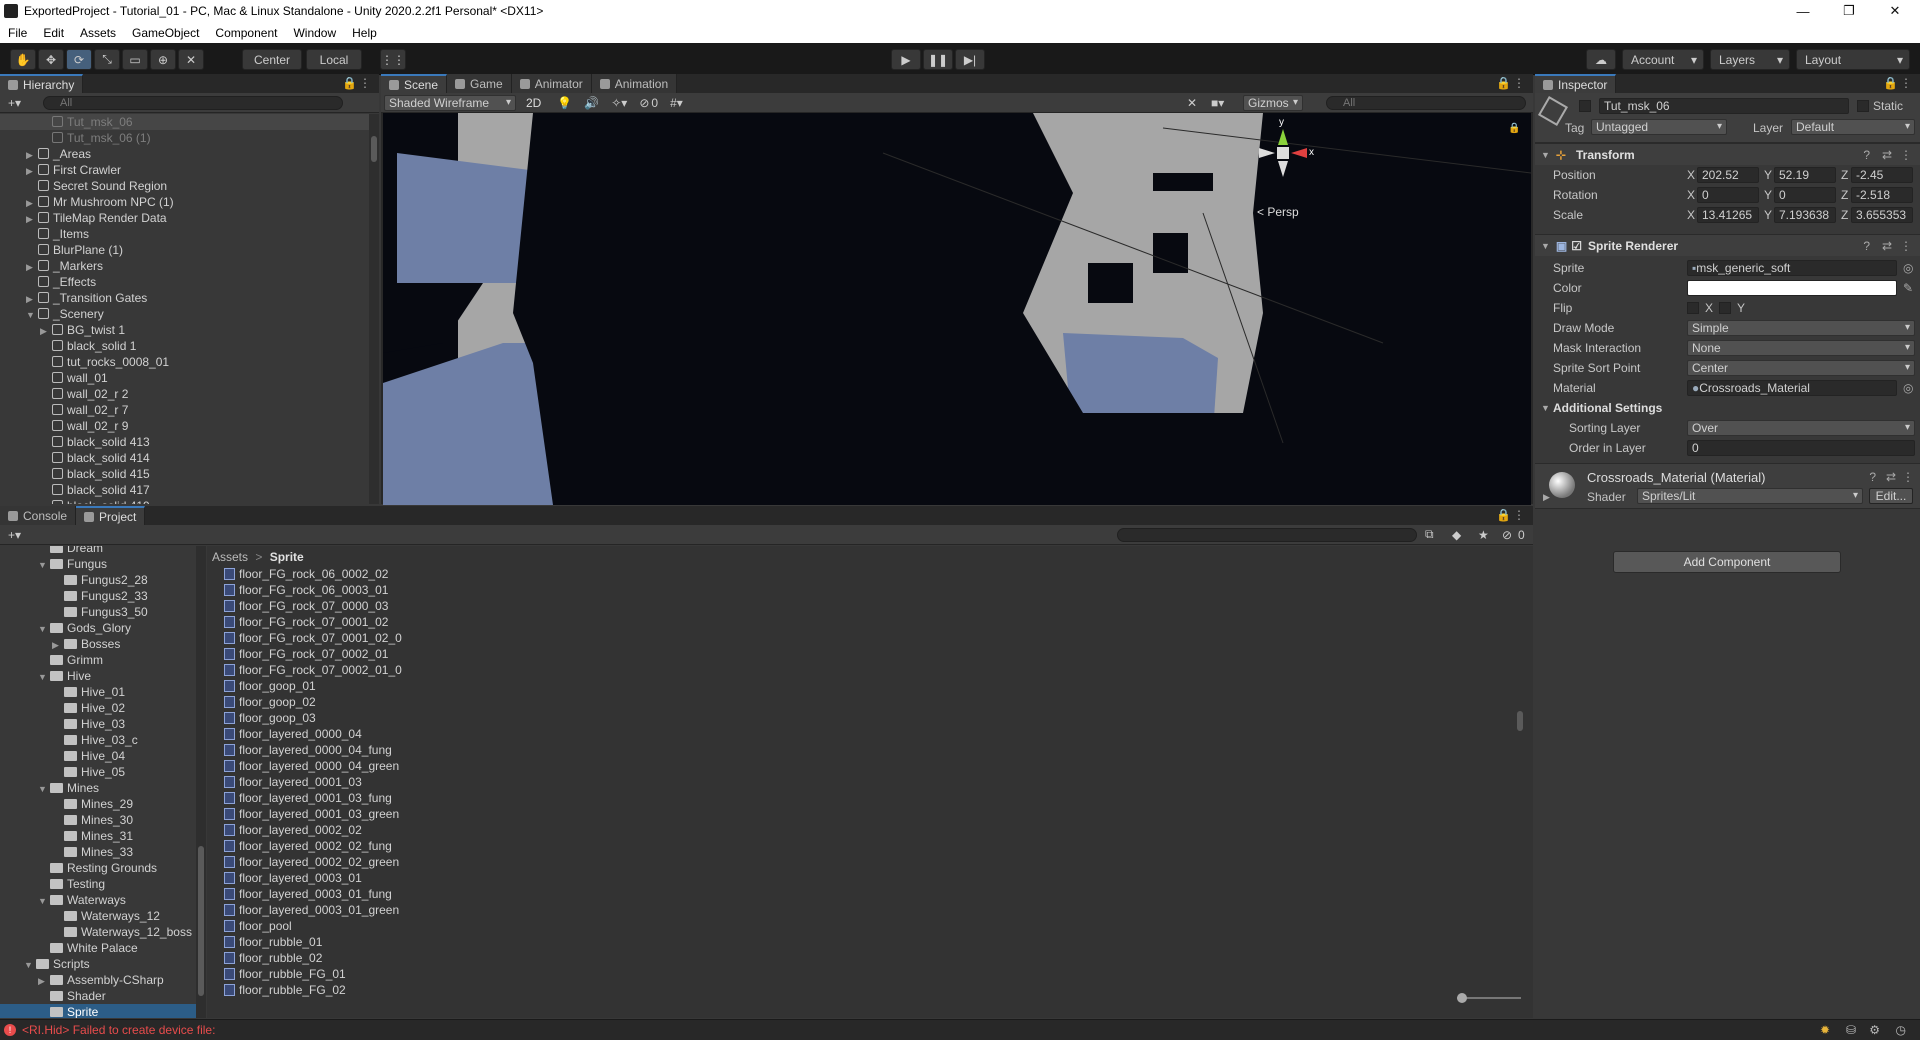 This screenshot has width=1920, height=1040. What do you see at coordinates (98, 964) in the screenshot?
I see `folder-item: ▼ Scripts` at bounding box center [98, 964].